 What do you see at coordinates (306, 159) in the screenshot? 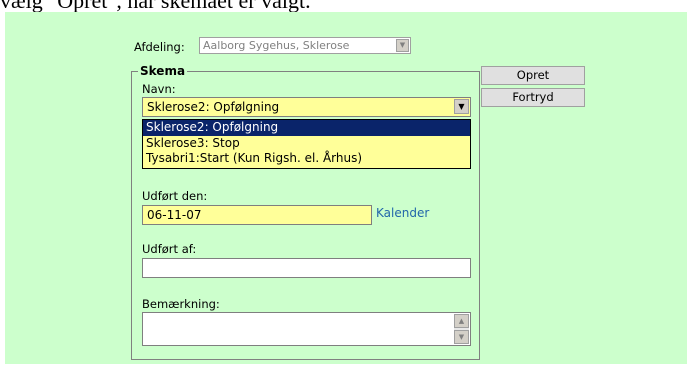
I see `dropdown-option: Tysabri1:Start (Kun Rigsh. el. Århus)` at bounding box center [306, 159].